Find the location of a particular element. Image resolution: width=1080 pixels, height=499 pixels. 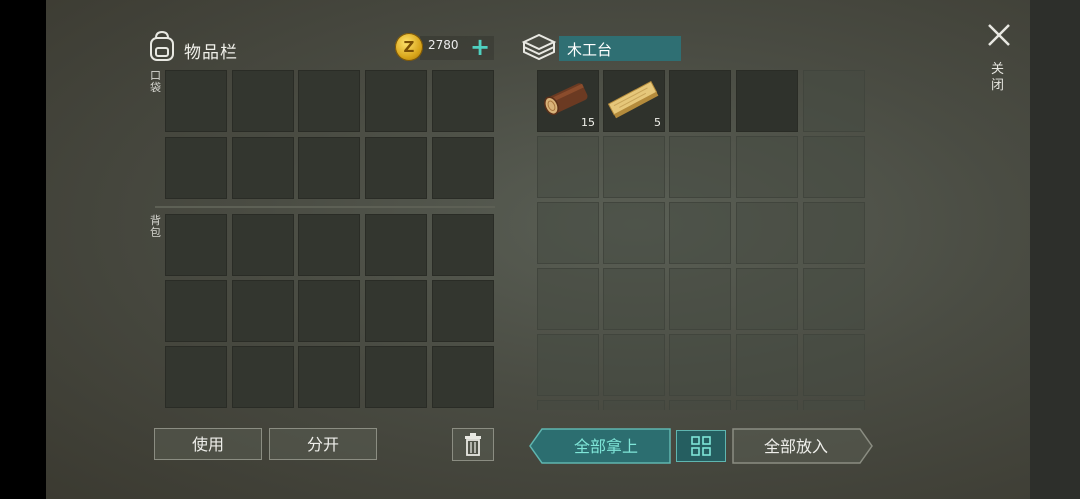

put-all-label: 全部放入 is located at coordinates (796, 446).